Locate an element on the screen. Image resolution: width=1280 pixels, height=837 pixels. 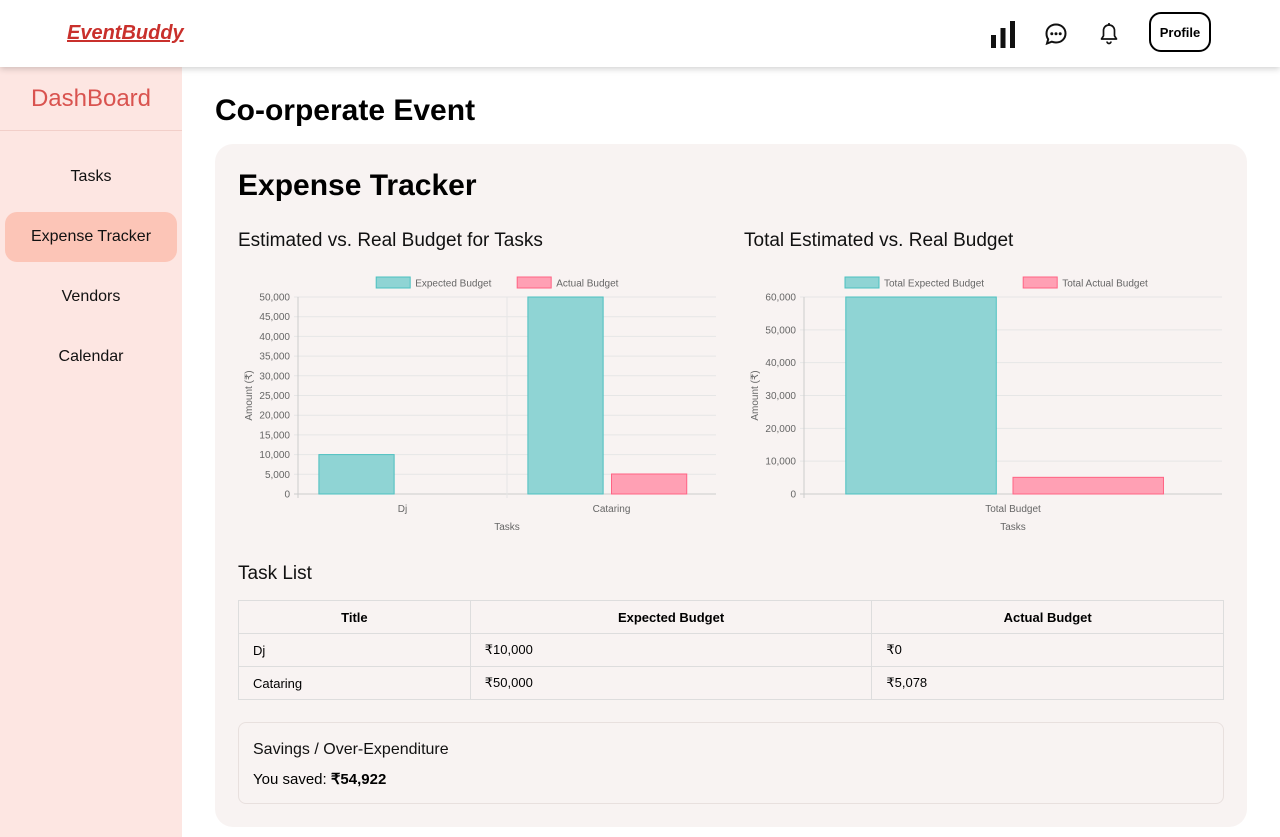
sidebar-item-tasks: Tasks is located at coordinates (91, 177).